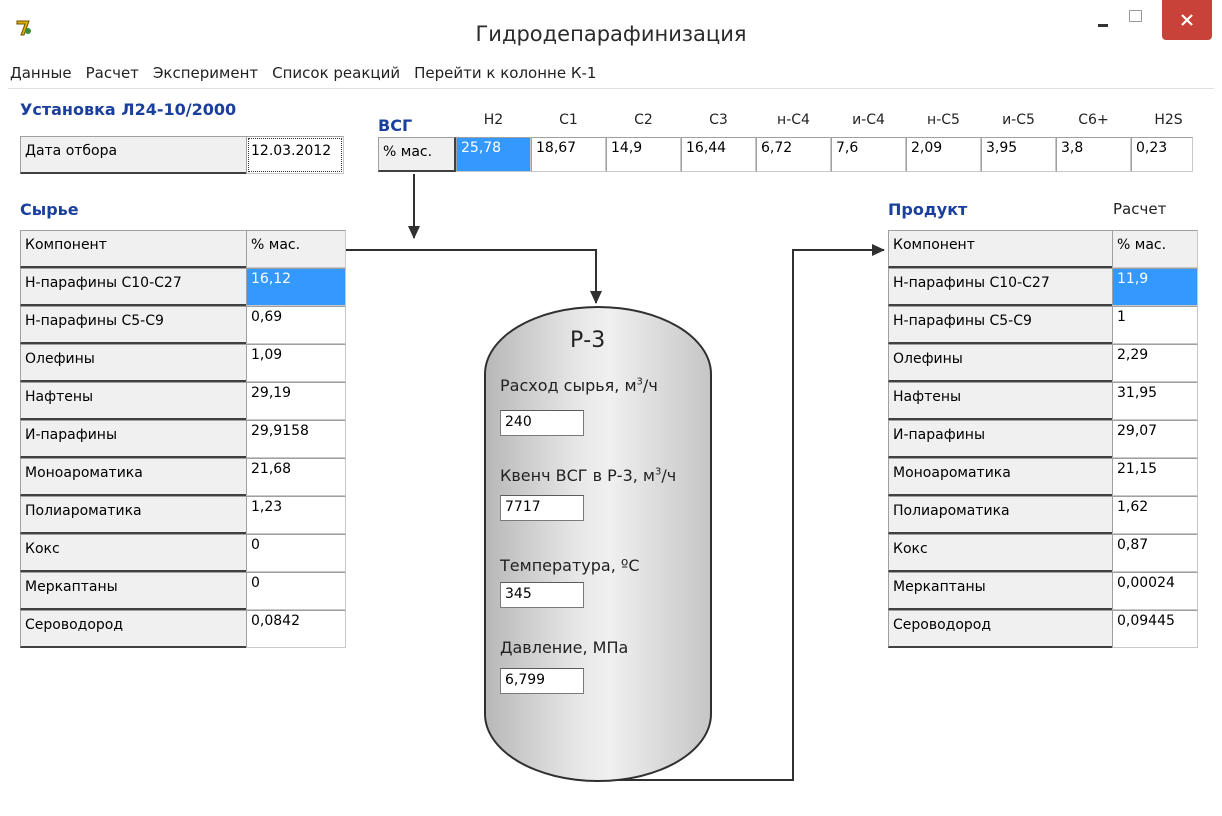 This screenshot has height=816, width=1222. What do you see at coordinates (793, 154) in the screenshot?
I see `vsg-value-cell: 6,72` at bounding box center [793, 154].